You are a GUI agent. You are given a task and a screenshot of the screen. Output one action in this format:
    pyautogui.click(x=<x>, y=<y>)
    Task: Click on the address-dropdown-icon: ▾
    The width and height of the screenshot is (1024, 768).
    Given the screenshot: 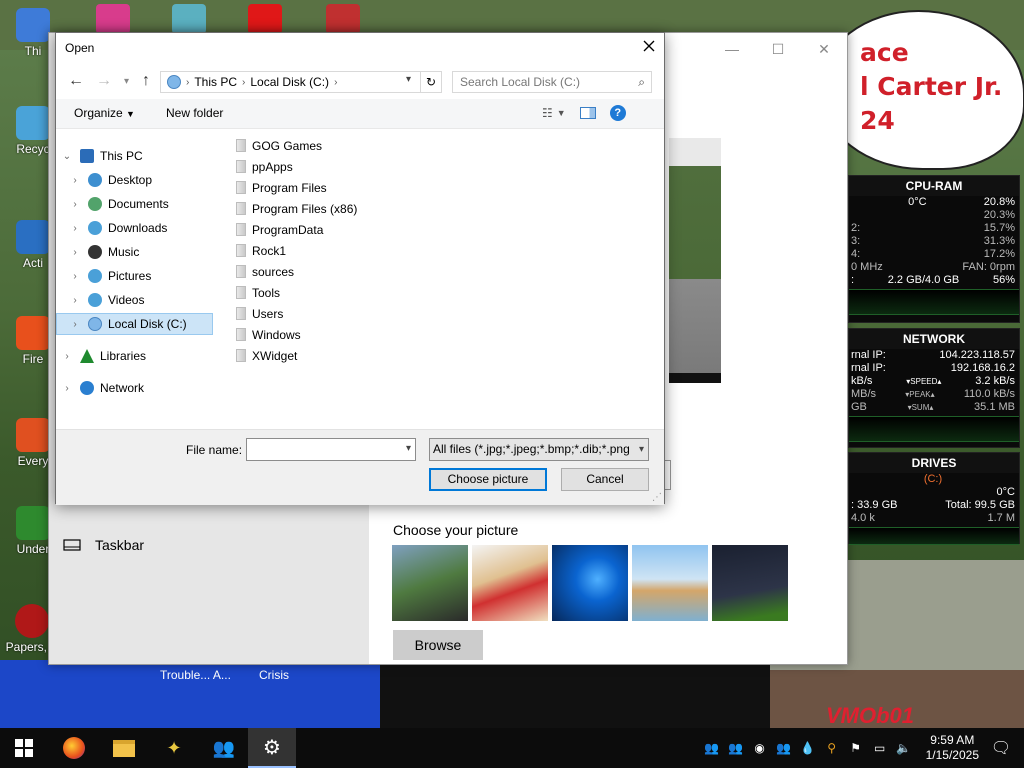 What is the action you would take?
    pyautogui.click(x=408, y=79)
    